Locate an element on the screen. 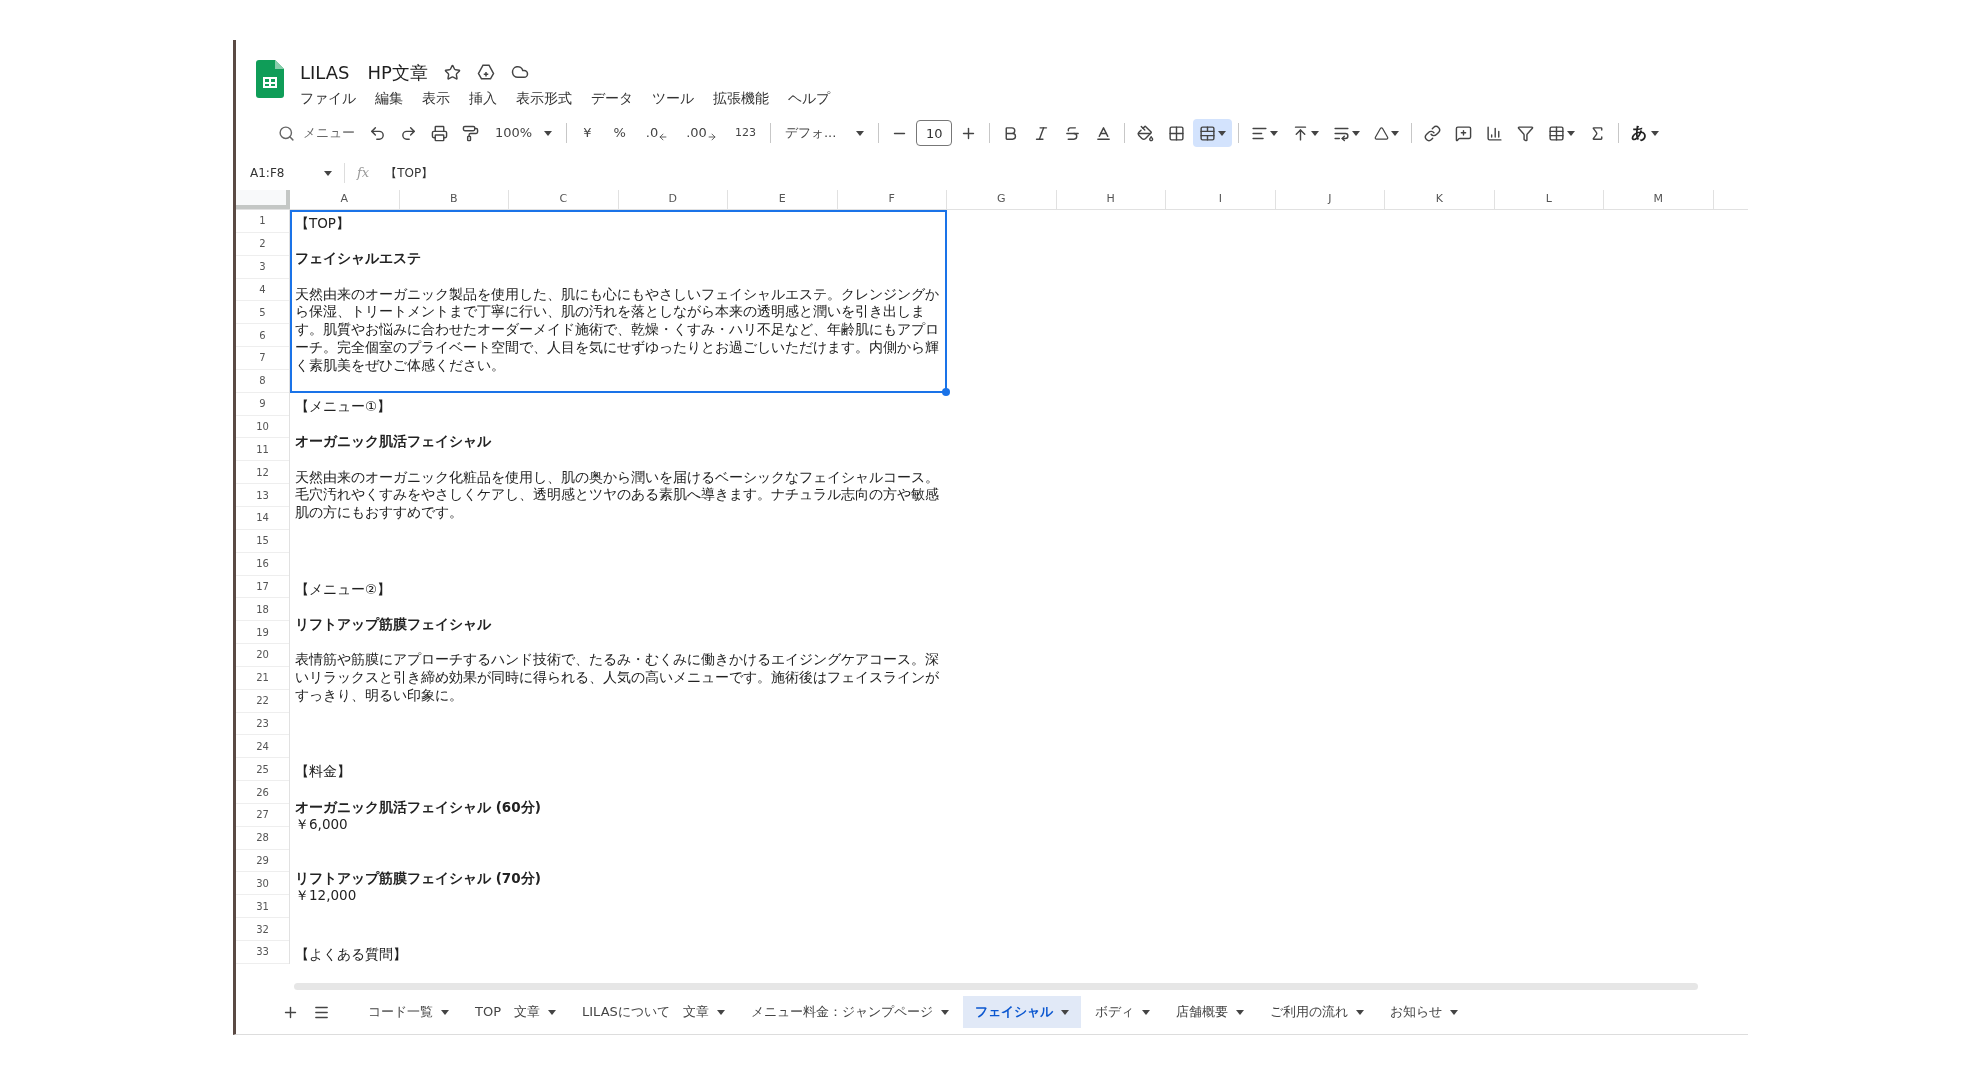 Image resolution: width=1980 pixels, height=1080 pixels. menu-item: ツール is located at coordinates (673, 98).